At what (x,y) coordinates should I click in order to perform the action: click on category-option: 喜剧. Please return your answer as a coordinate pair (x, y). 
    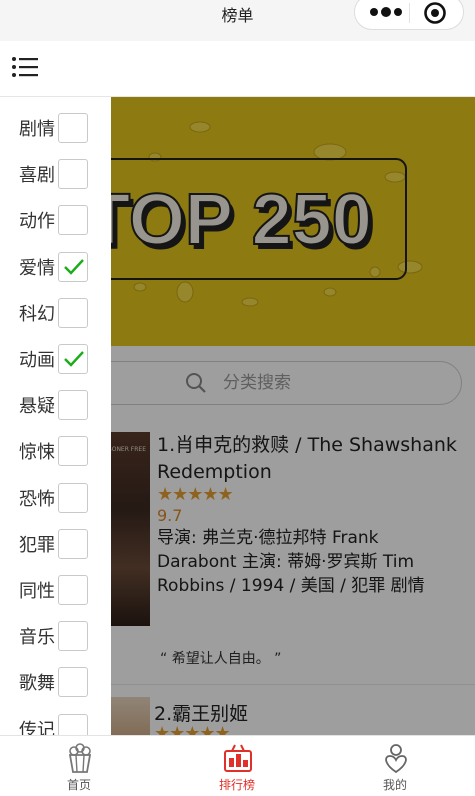
    Looking at the image, I should click on (55, 176).